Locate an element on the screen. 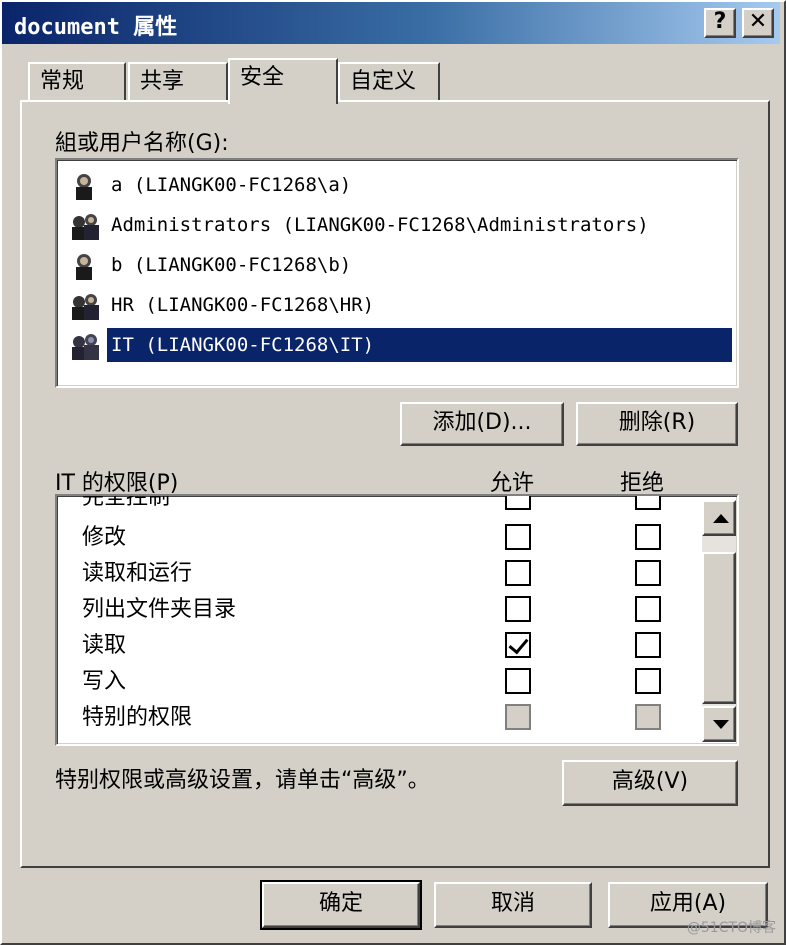 The width and height of the screenshot is (786, 945). groups-label: 組或用户名称(G): is located at coordinates (142, 143).